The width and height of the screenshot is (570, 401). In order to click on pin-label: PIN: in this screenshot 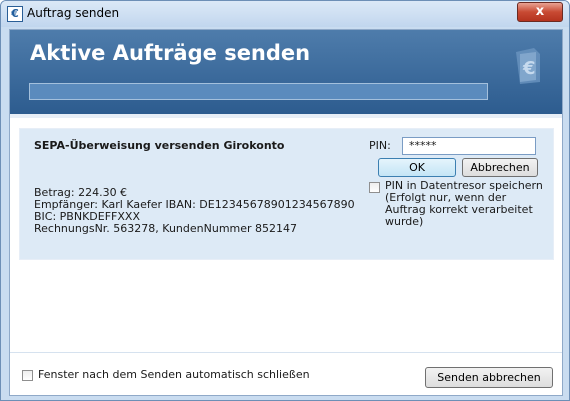, I will do `click(380, 145)`.